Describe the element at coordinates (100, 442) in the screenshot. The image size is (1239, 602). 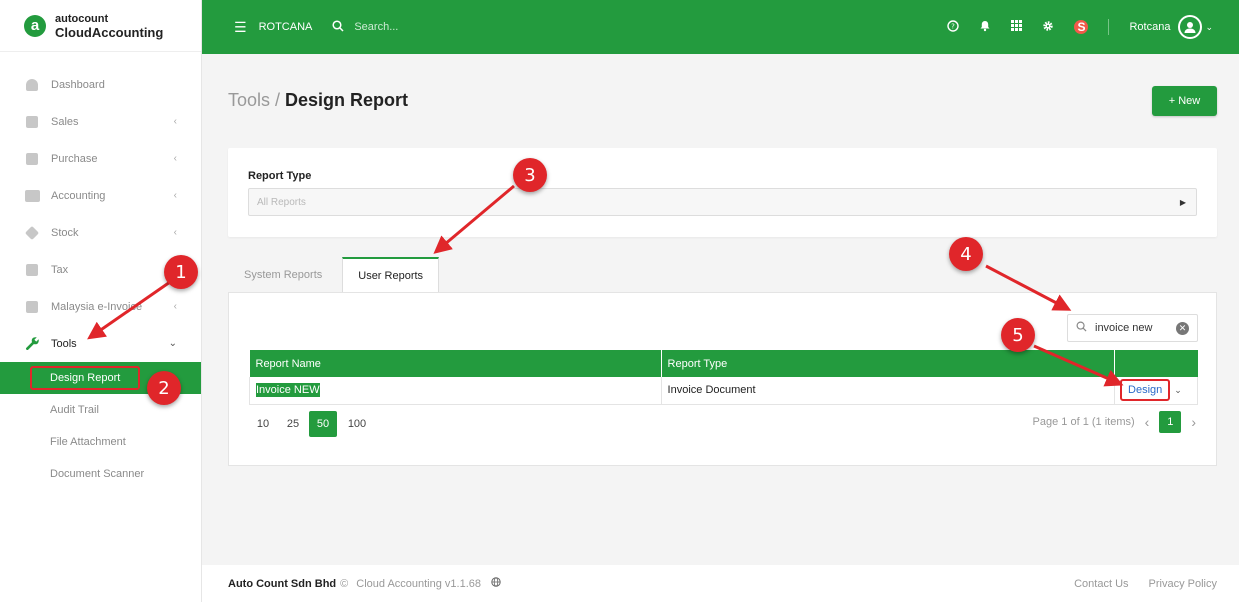
I see `sidebar-subitem-file-attachment: File Attachment` at that location.